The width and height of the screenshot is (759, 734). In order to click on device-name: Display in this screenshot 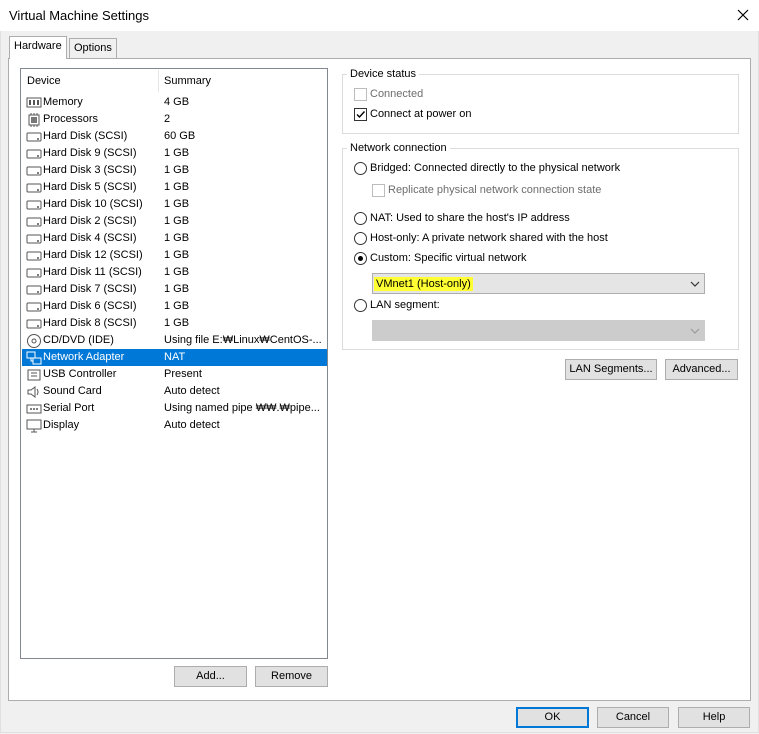, I will do `click(61, 425)`.